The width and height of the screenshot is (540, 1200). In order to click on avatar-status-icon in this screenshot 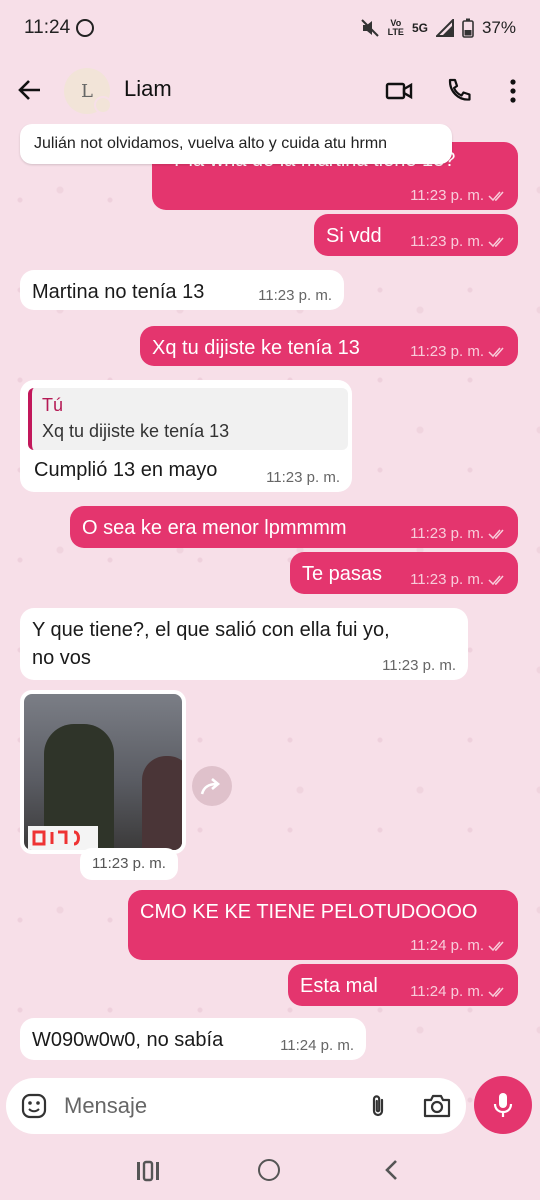, I will do `click(103, 105)`.